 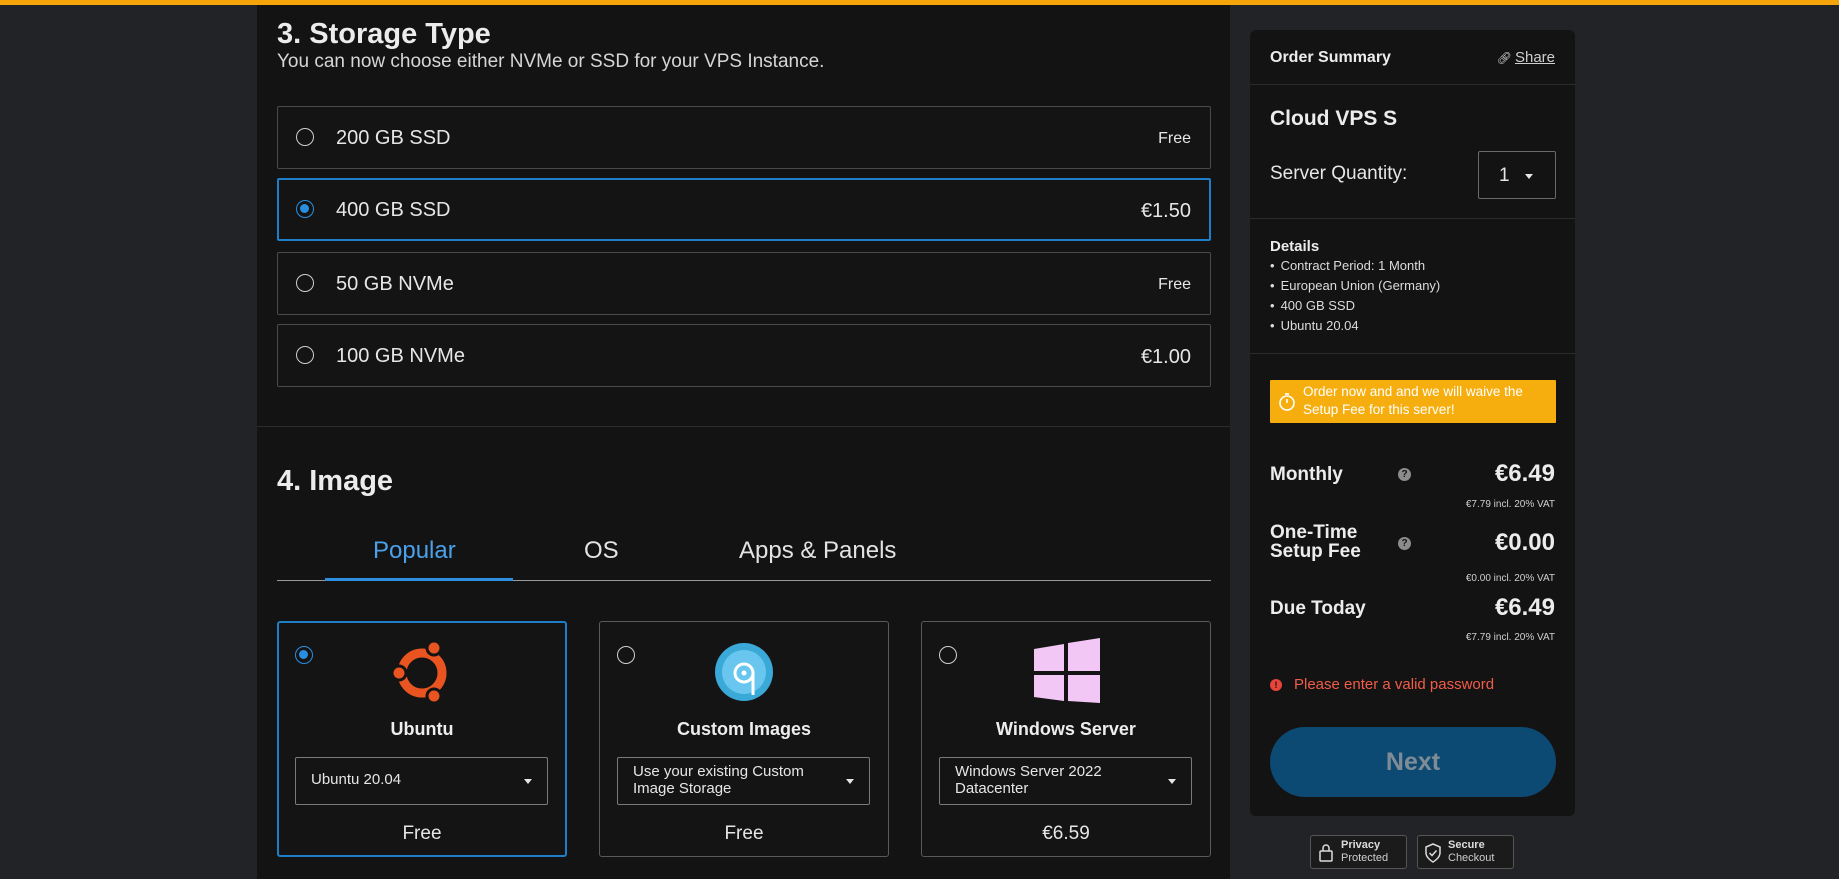 I want to click on ubuntu-logo-icon, so click(x=418, y=671).